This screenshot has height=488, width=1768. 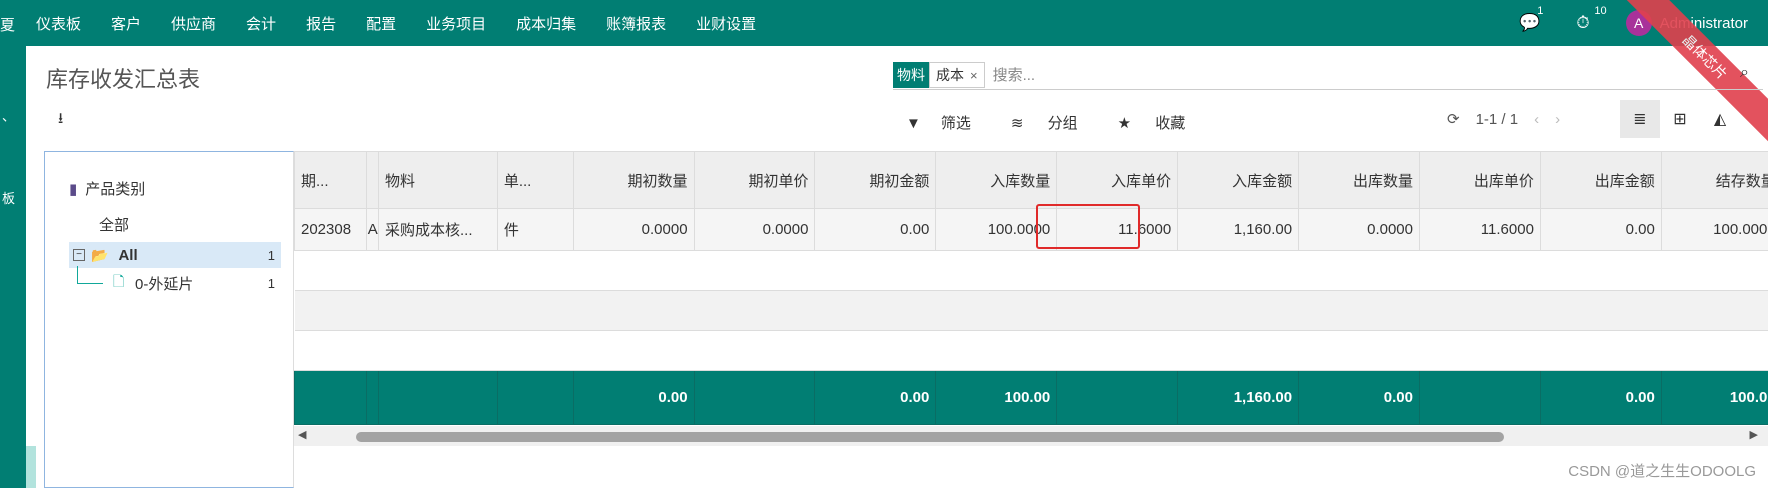 I want to click on search-options: ▼ 筛选 ≋ 分组 ★ 收藏, so click(x=1065, y=122).